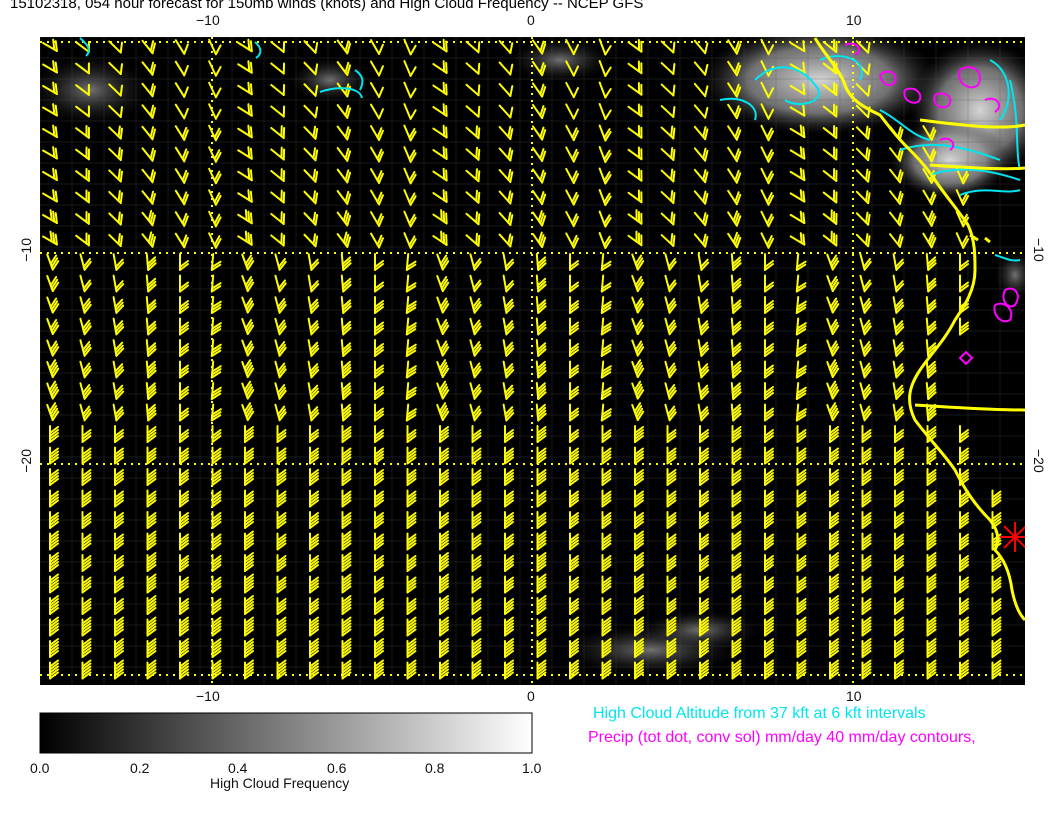  Describe the element at coordinates (280, 783) in the screenshot. I see `colorbar-label: High Cloud Frequency` at that location.